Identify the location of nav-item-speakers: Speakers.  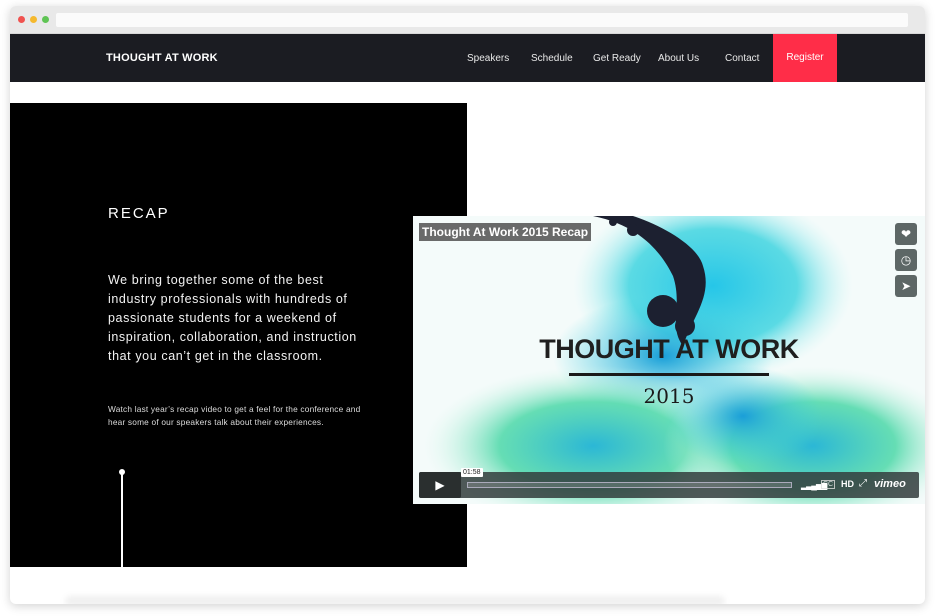
(488, 58).